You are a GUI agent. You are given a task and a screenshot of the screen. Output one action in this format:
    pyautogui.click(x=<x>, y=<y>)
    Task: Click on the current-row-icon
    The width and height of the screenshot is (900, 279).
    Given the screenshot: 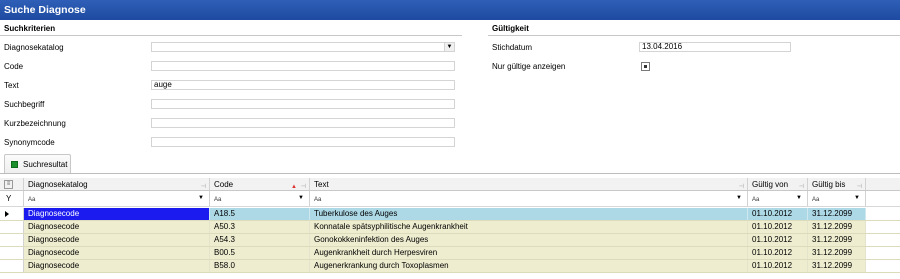 What is the action you would take?
    pyautogui.click(x=7, y=214)
    